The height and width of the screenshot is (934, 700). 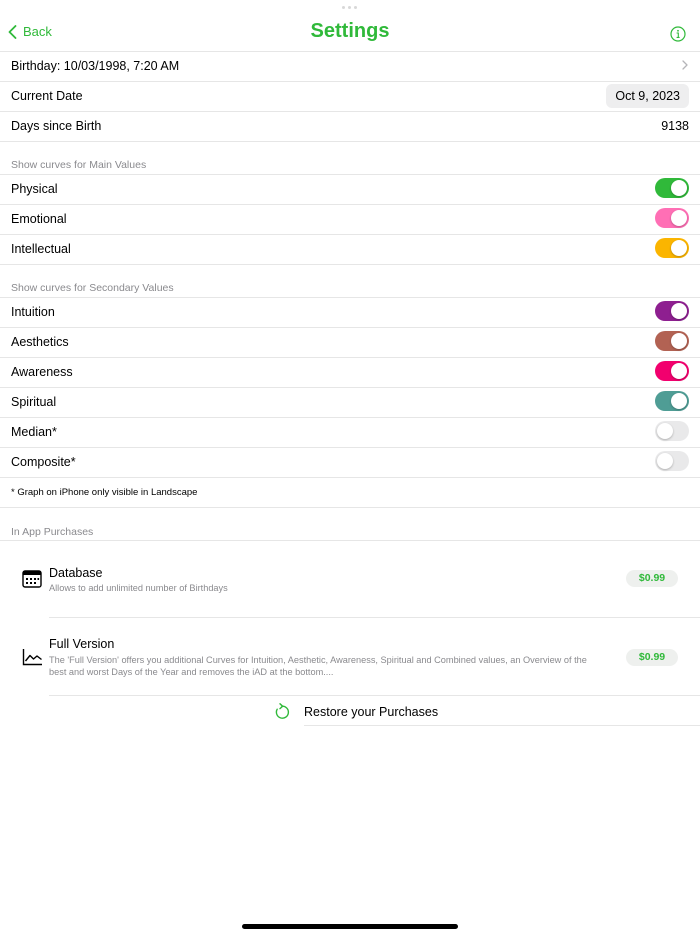 I want to click on calendar-icon, so click(x=32, y=579).